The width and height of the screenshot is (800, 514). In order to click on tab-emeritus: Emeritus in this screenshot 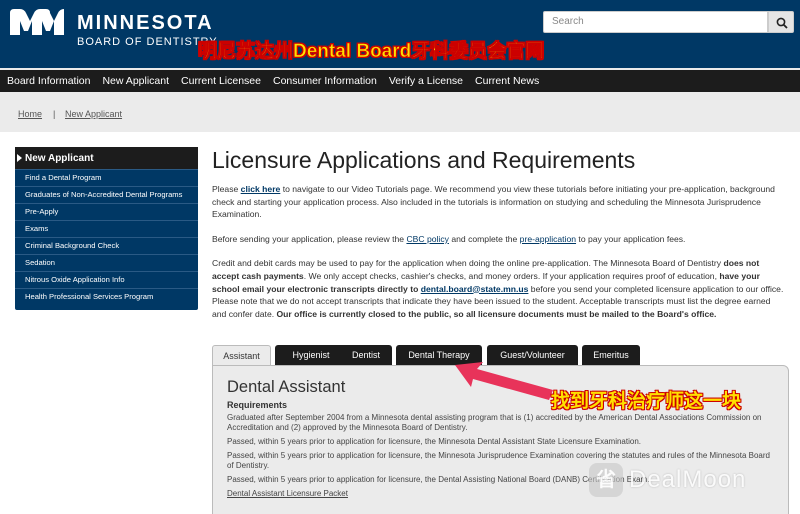, I will do `click(611, 355)`.